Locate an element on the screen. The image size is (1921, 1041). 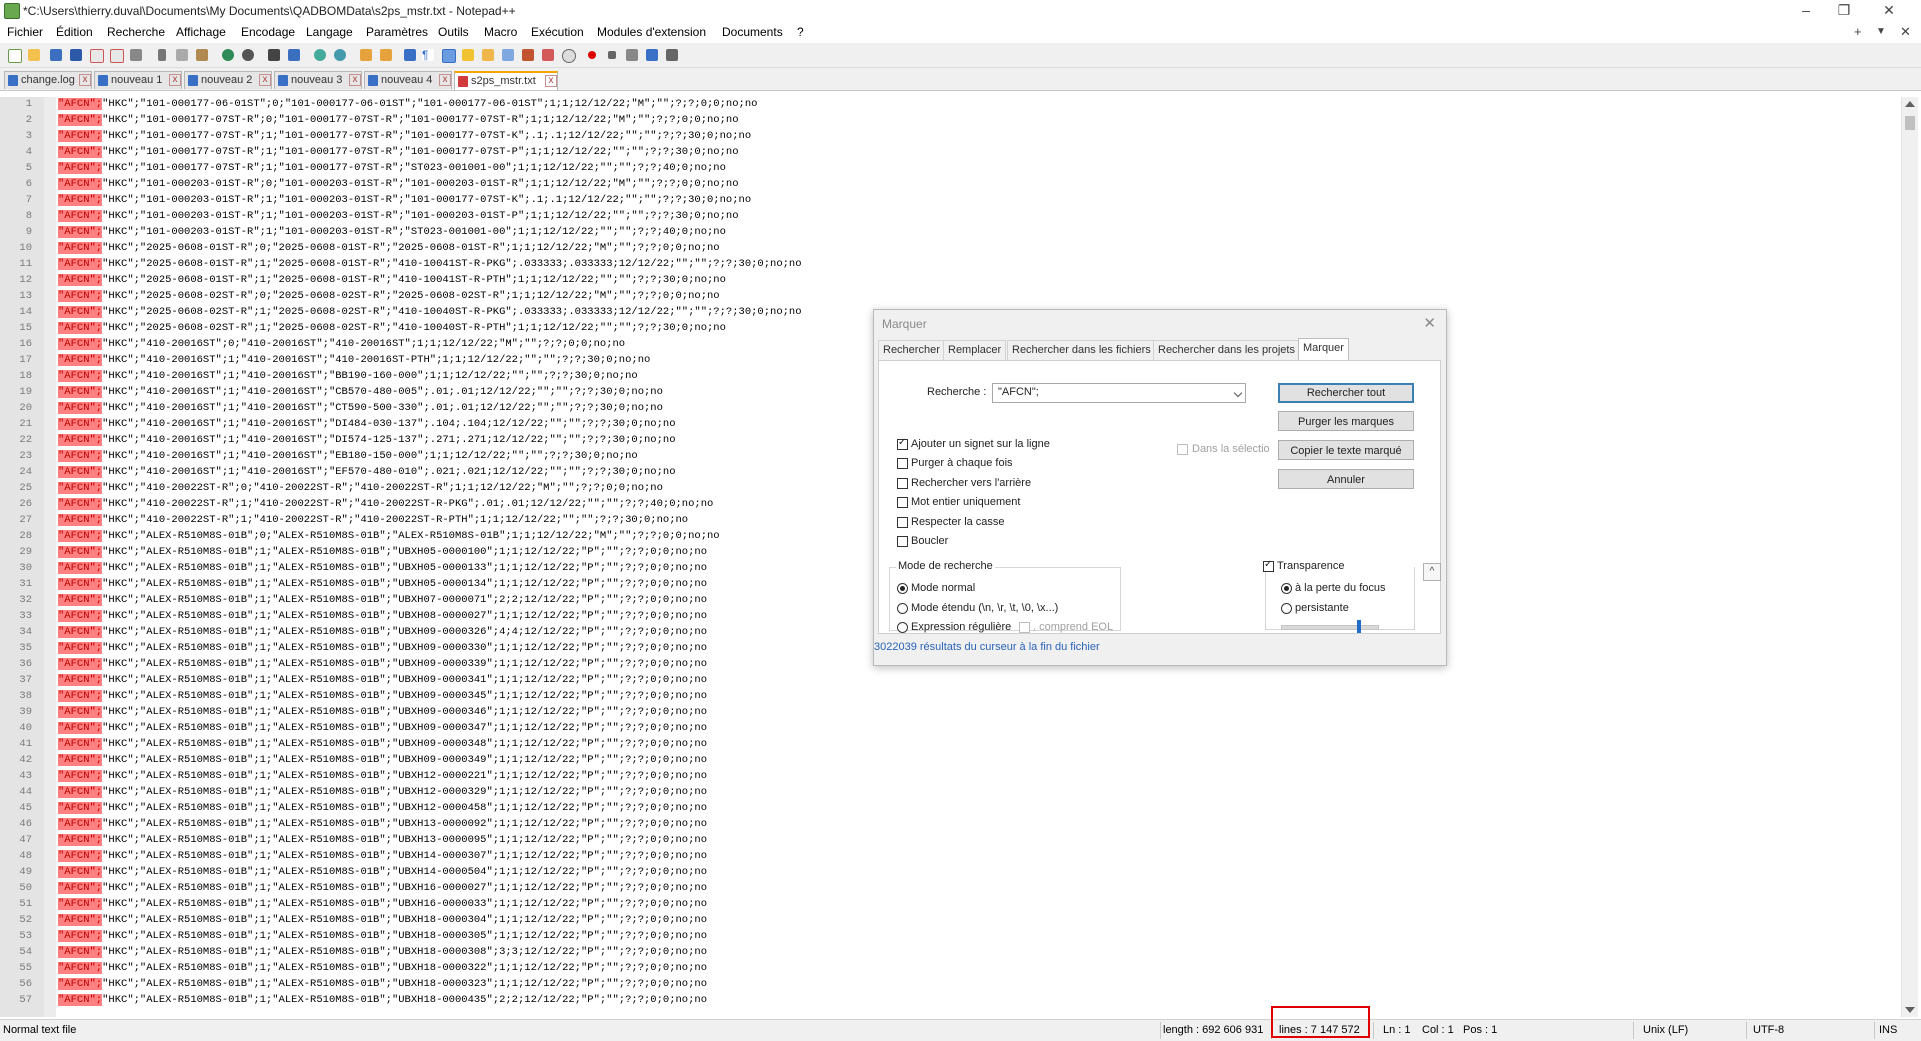
tab-change-log: change.log x is located at coordinates (48, 80).